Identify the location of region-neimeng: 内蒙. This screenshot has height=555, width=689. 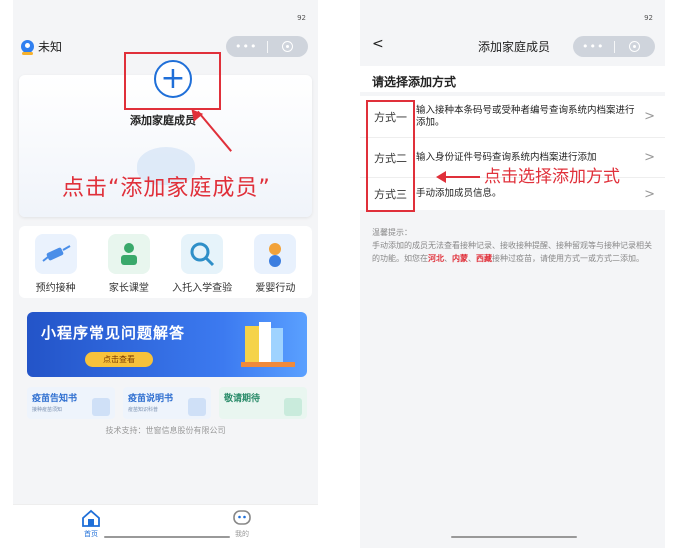
(460, 258).